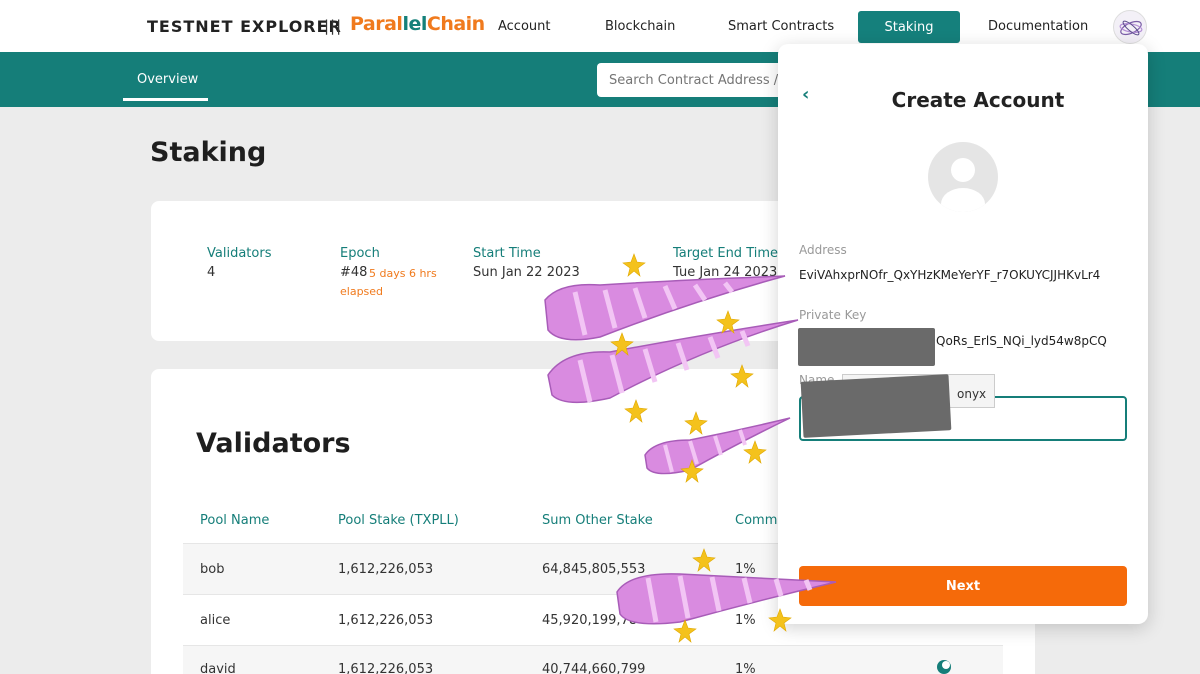  I want to click on logo-part-1: Paral, so click(376, 24).